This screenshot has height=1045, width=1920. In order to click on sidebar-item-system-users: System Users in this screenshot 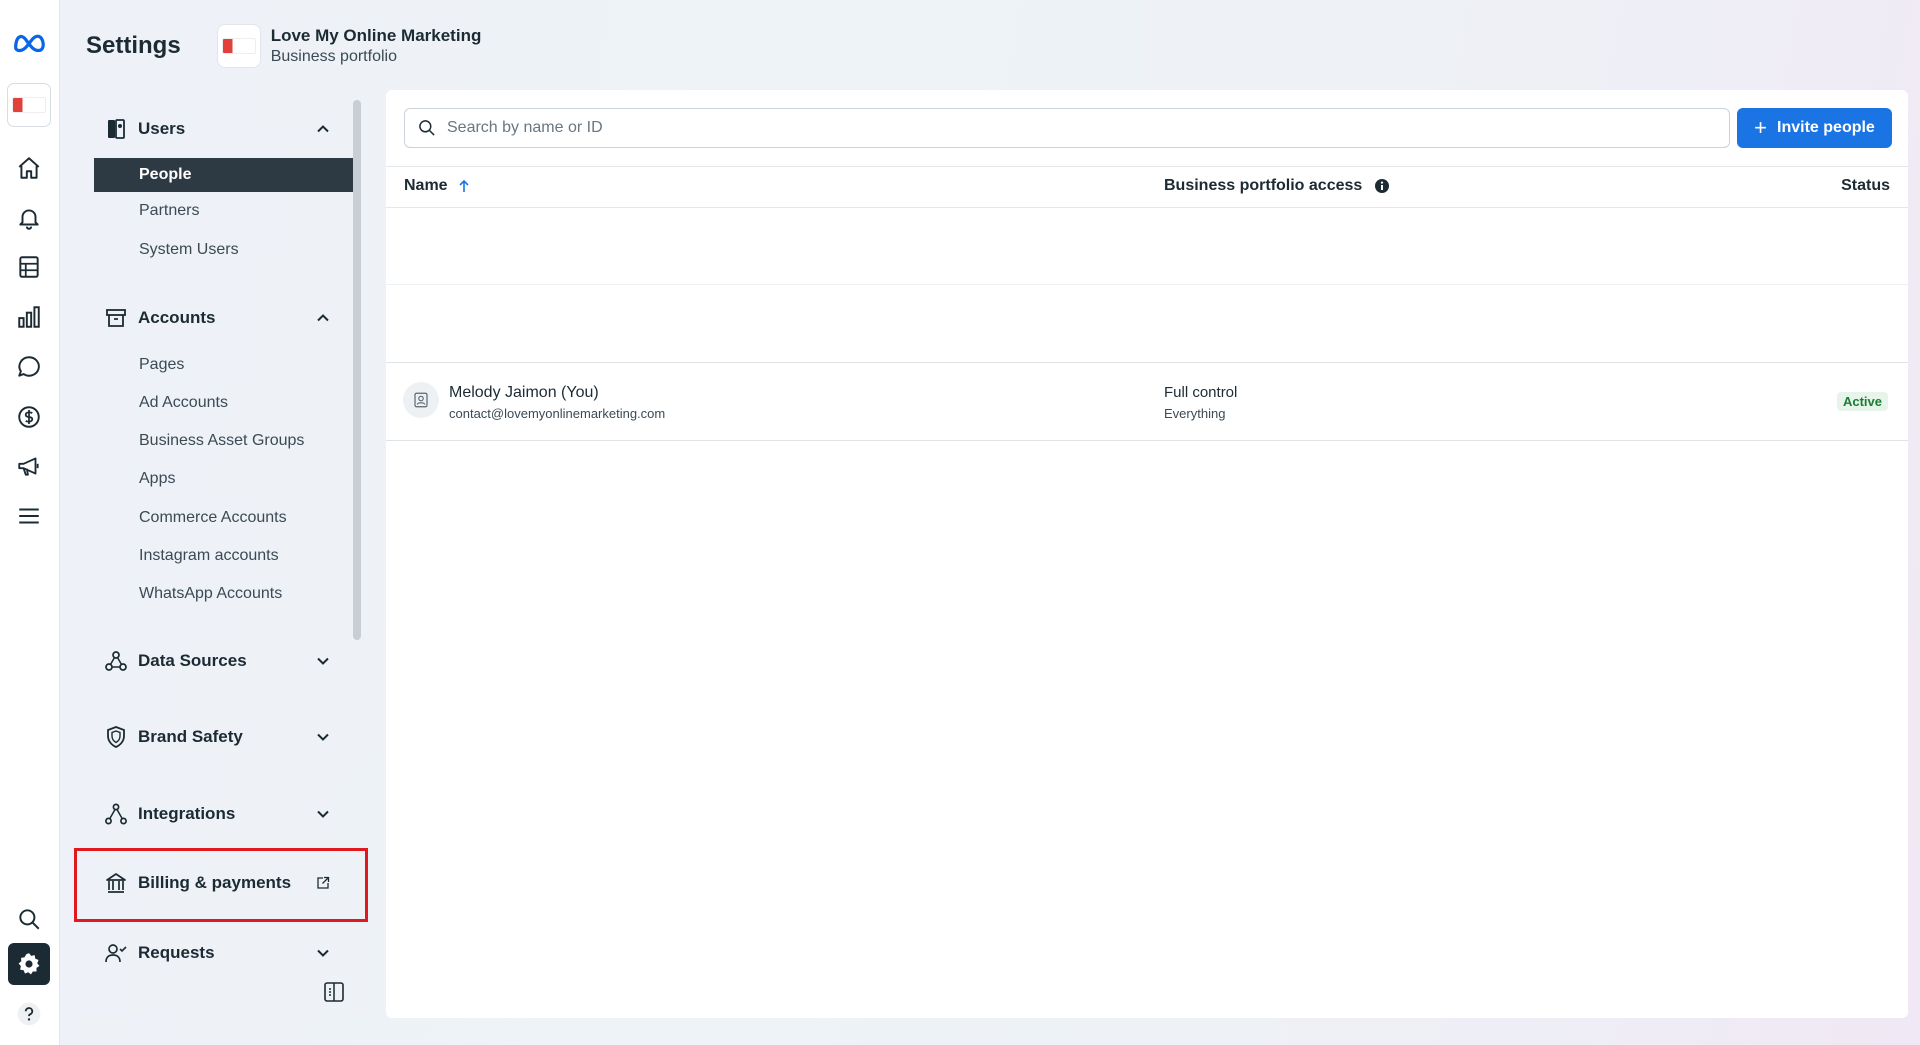, I will do `click(224, 250)`.